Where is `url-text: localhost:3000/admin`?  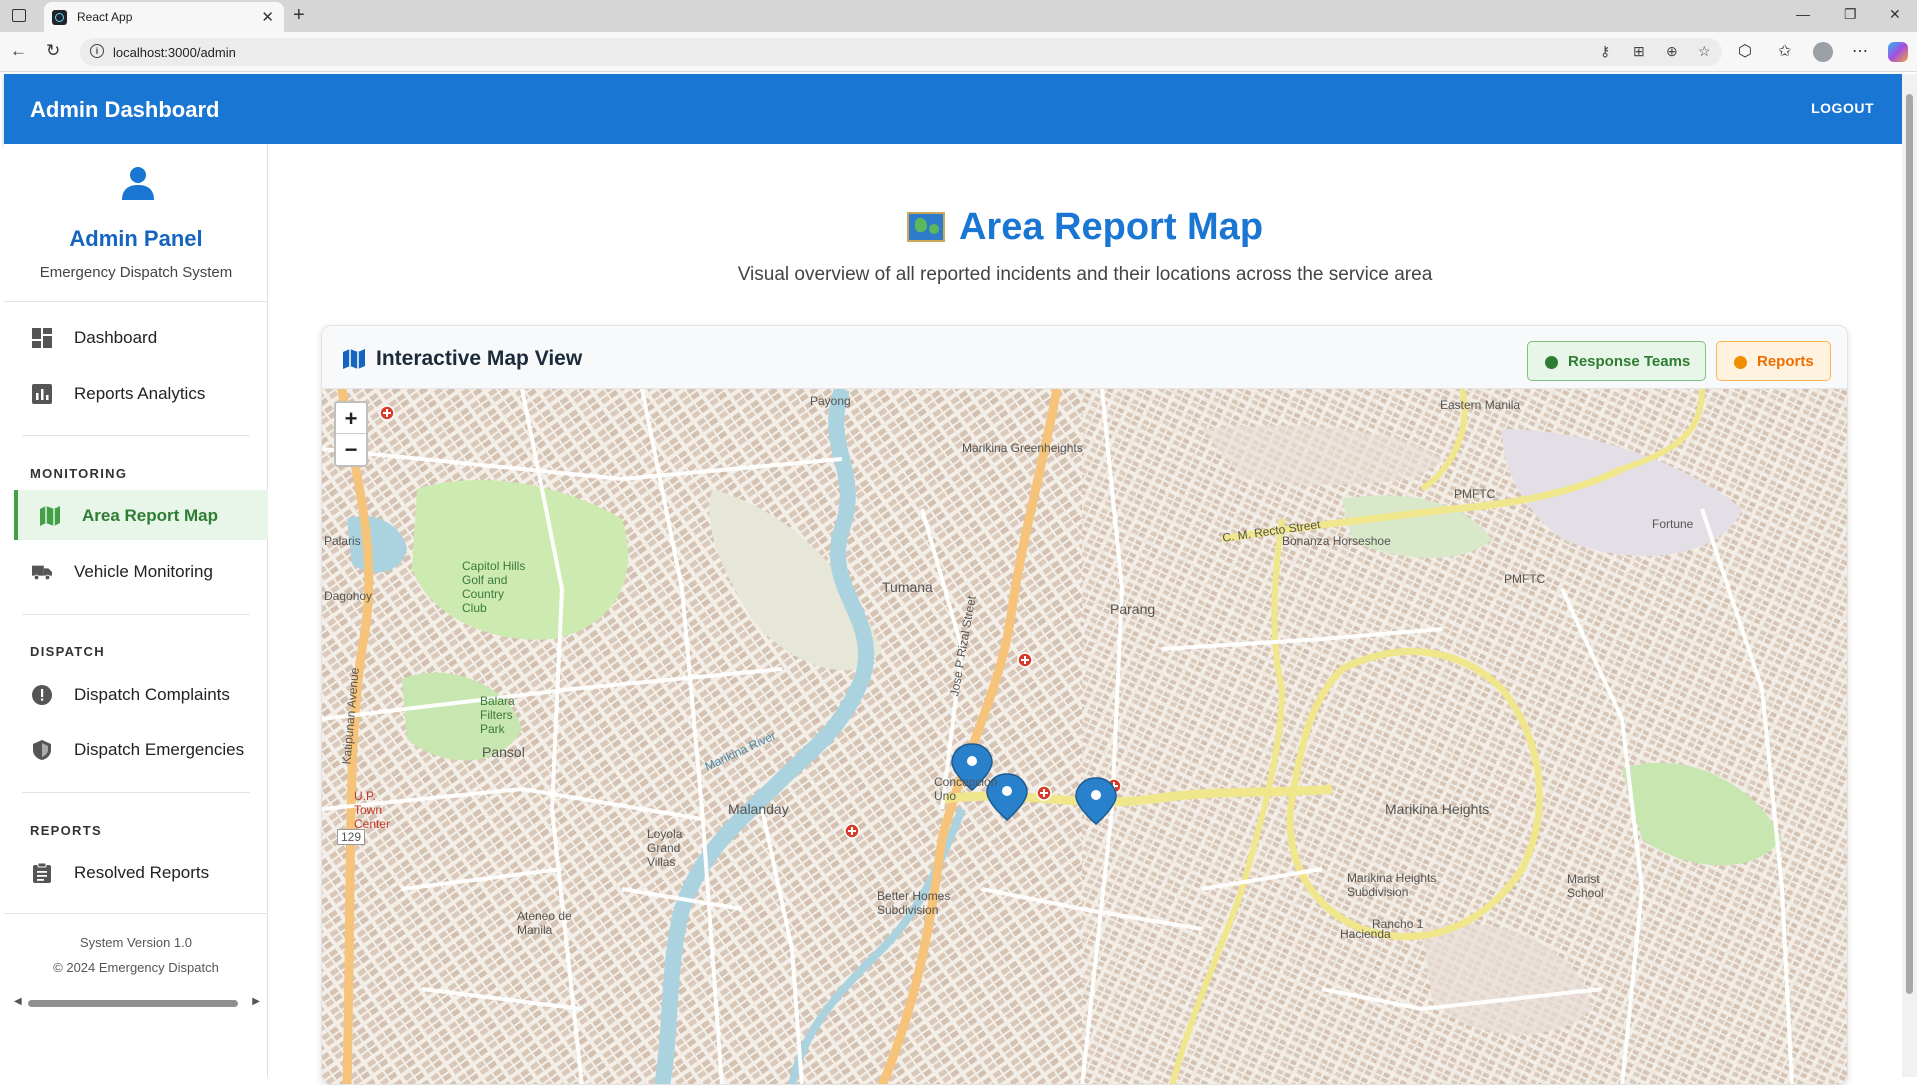 url-text: localhost:3000/admin is located at coordinates (174, 52).